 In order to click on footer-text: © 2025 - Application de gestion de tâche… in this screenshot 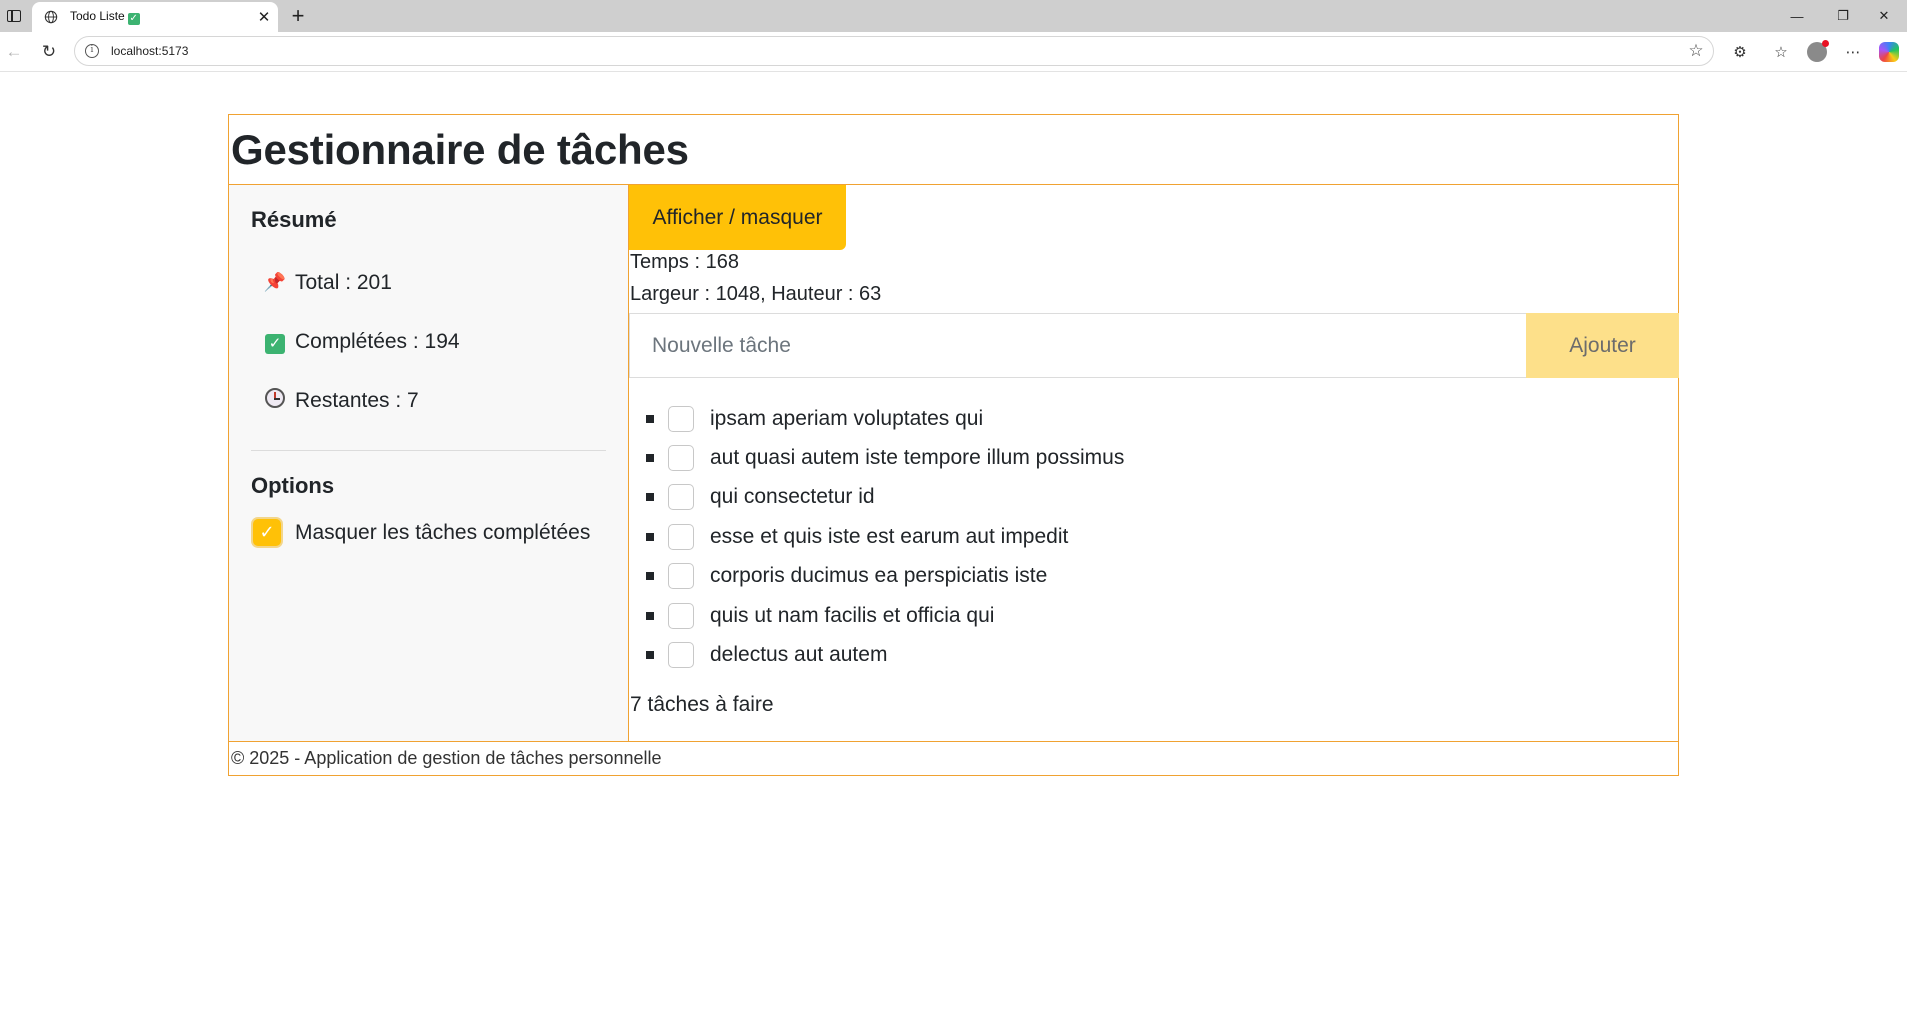, I will do `click(446, 758)`.